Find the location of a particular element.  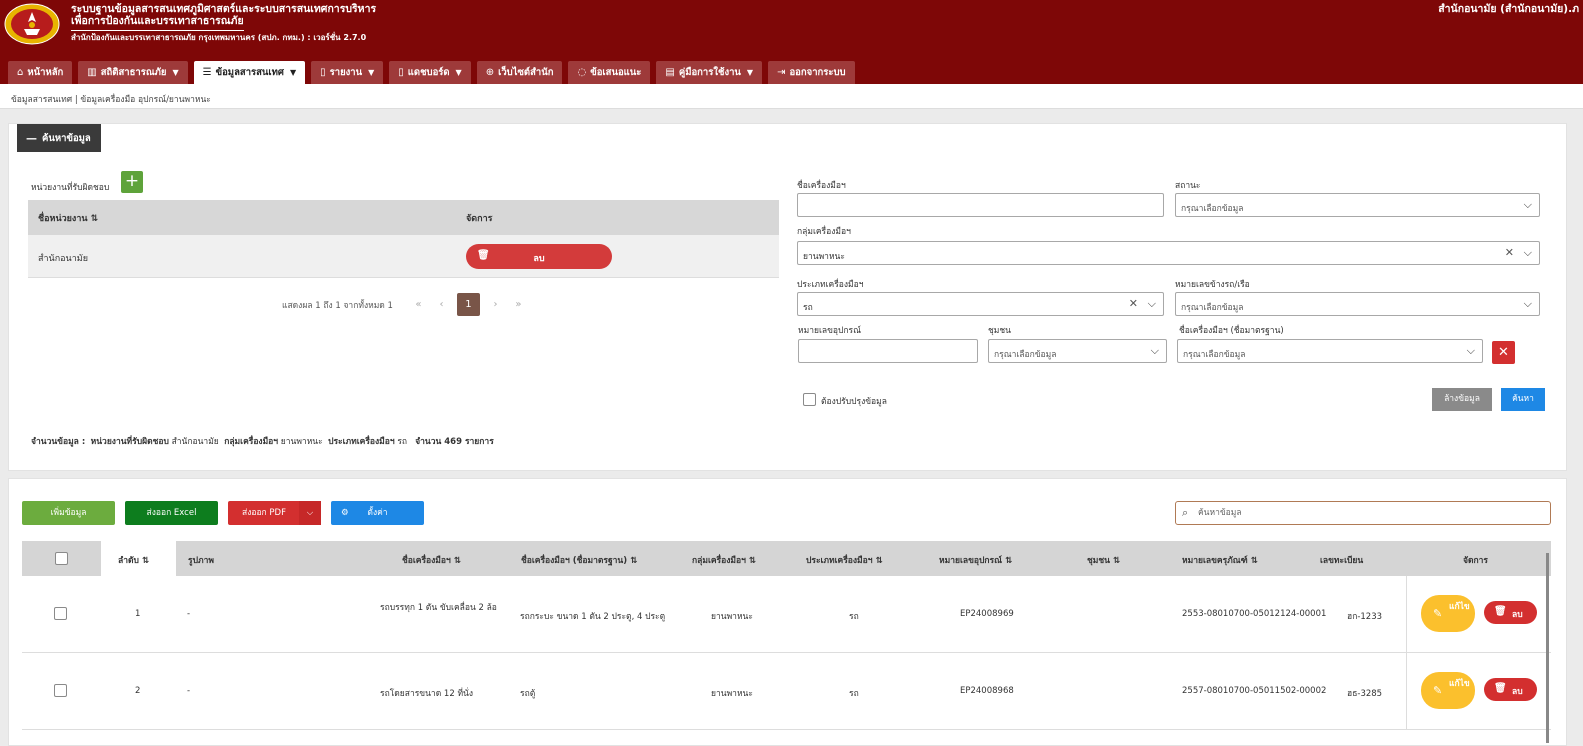

tab-dashboard: ▯ แดชบอร์ด ▼ is located at coordinates (430, 72).